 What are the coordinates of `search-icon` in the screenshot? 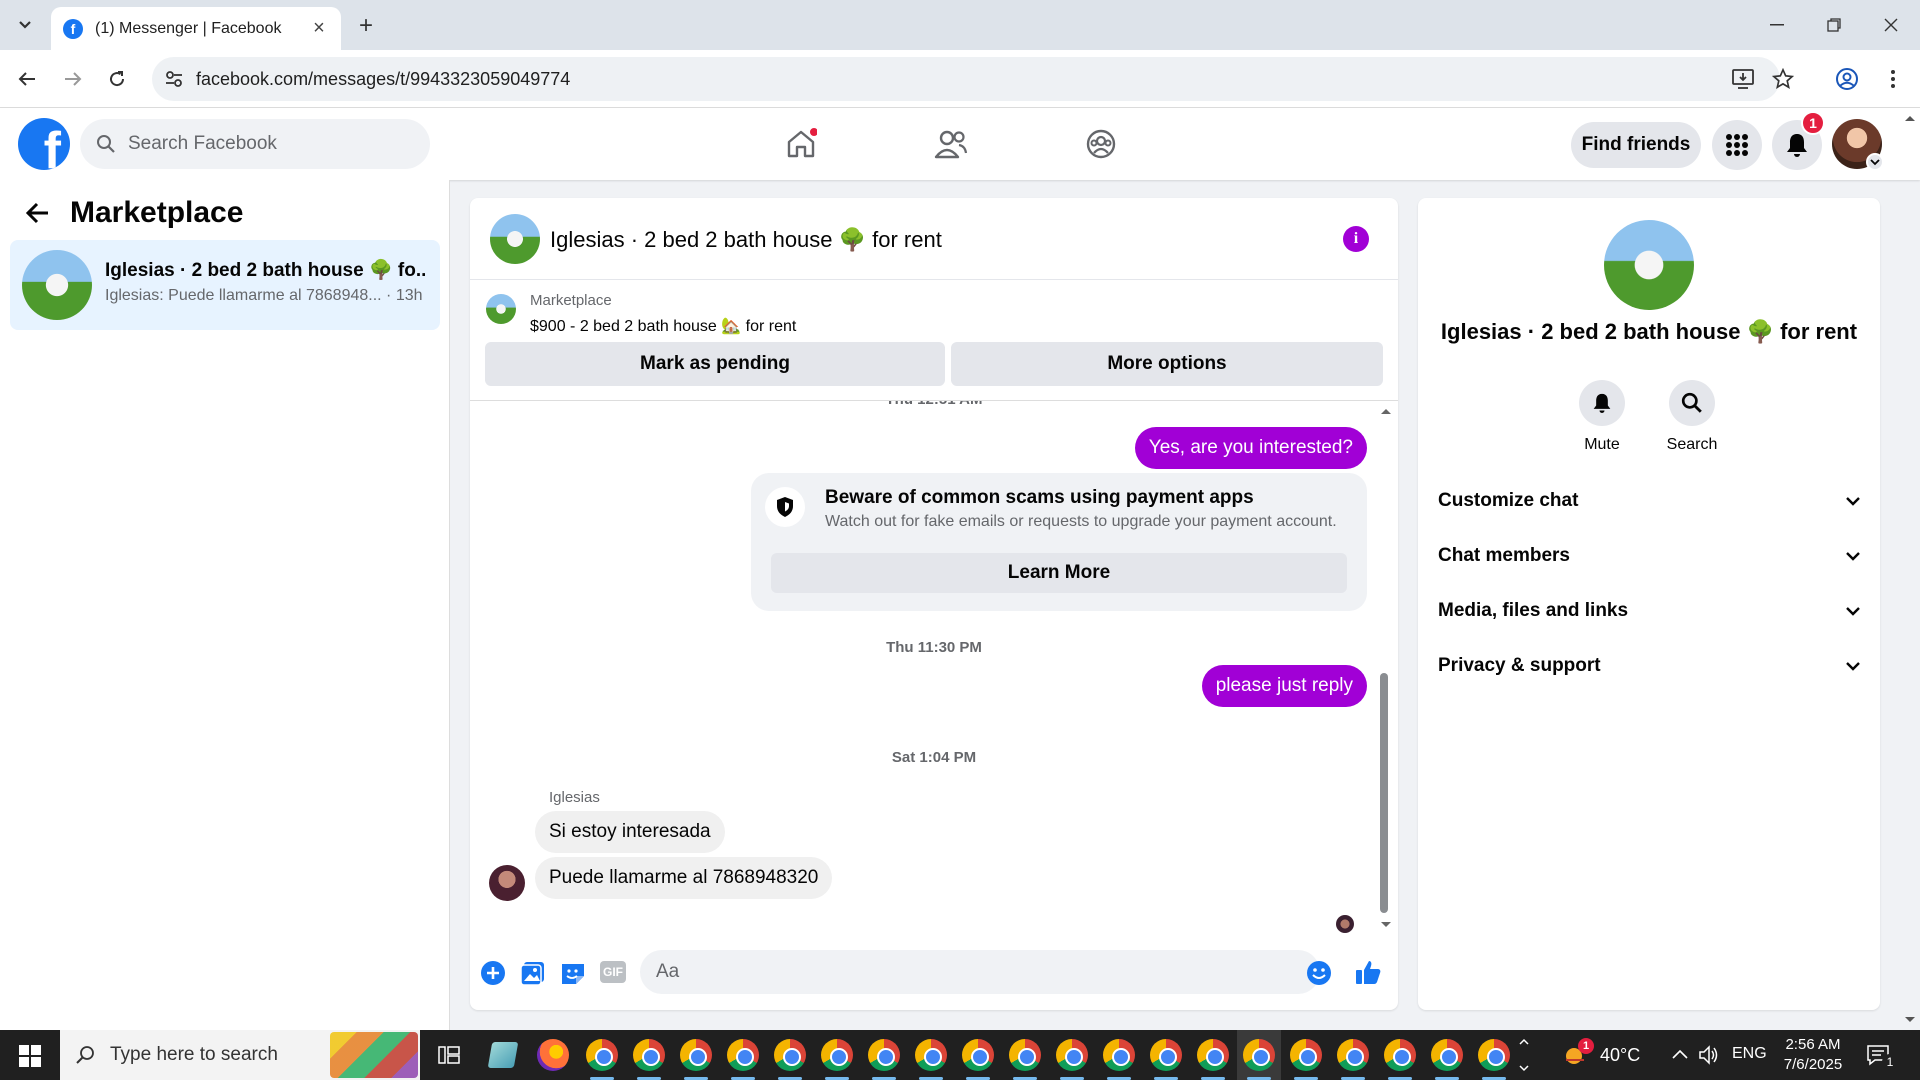 It's located at (106, 144).